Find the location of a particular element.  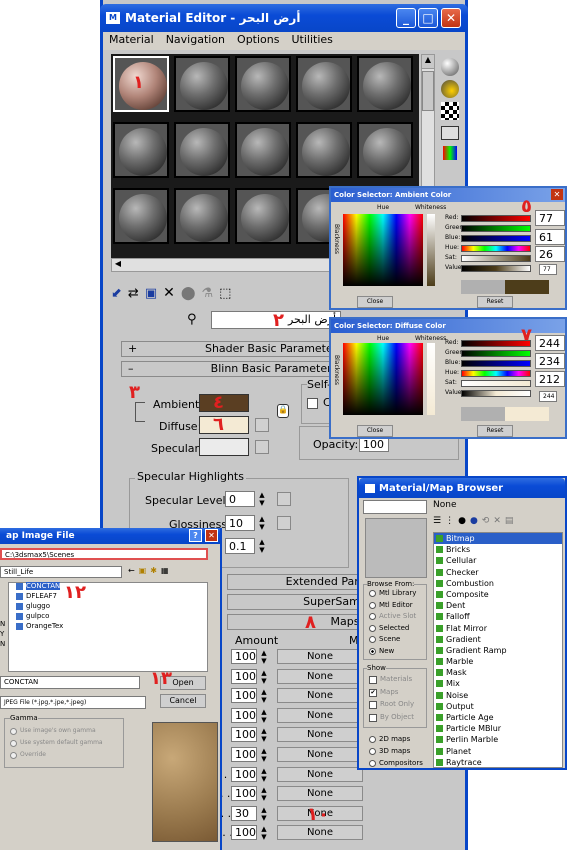

file-item: CONCTAN is located at coordinates (43, 586).